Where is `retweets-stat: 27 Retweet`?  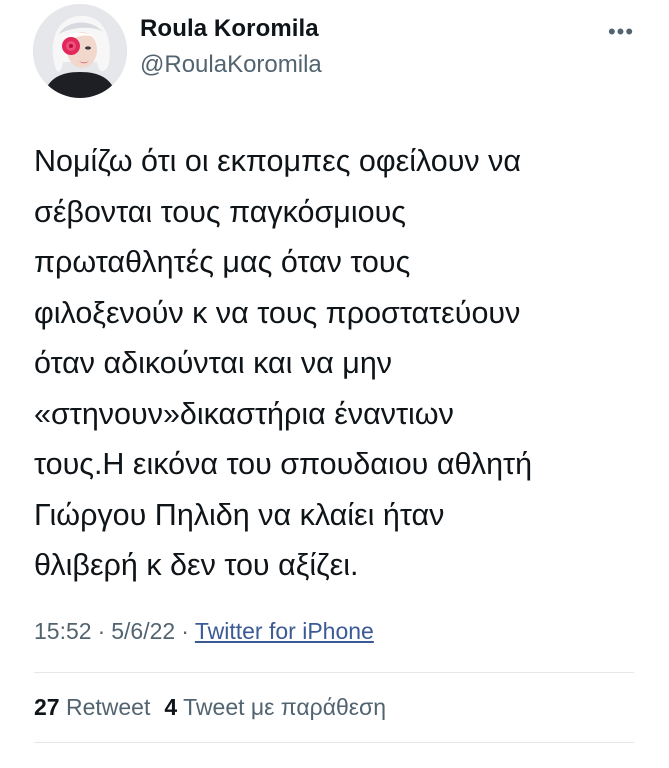 retweets-stat: 27 Retweet is located at coordinates (92, 707).